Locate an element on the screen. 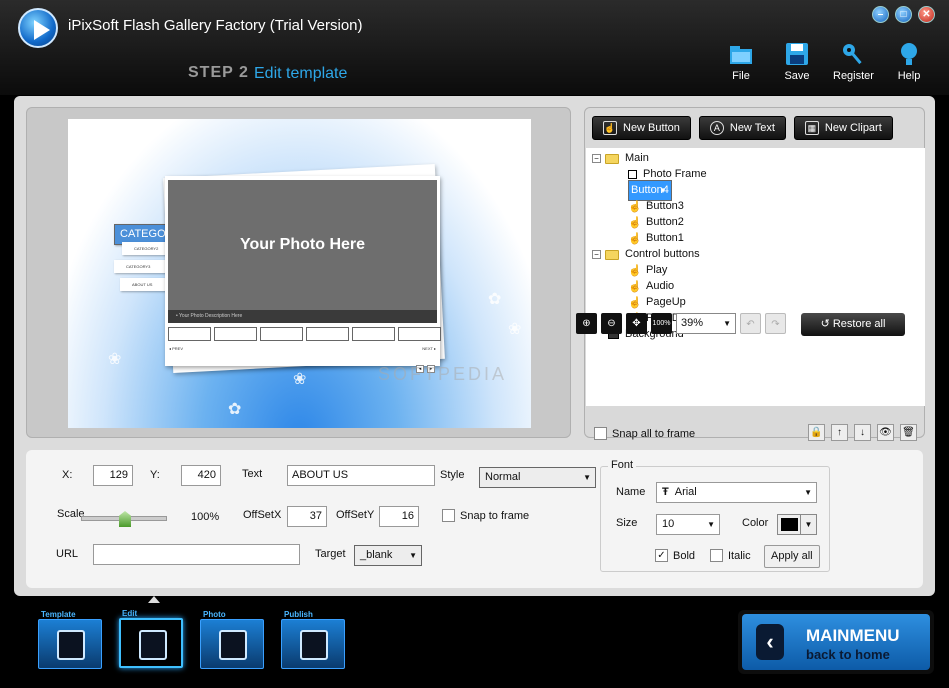  apply-all-button: Apply all is located at coordinates (792, 556).